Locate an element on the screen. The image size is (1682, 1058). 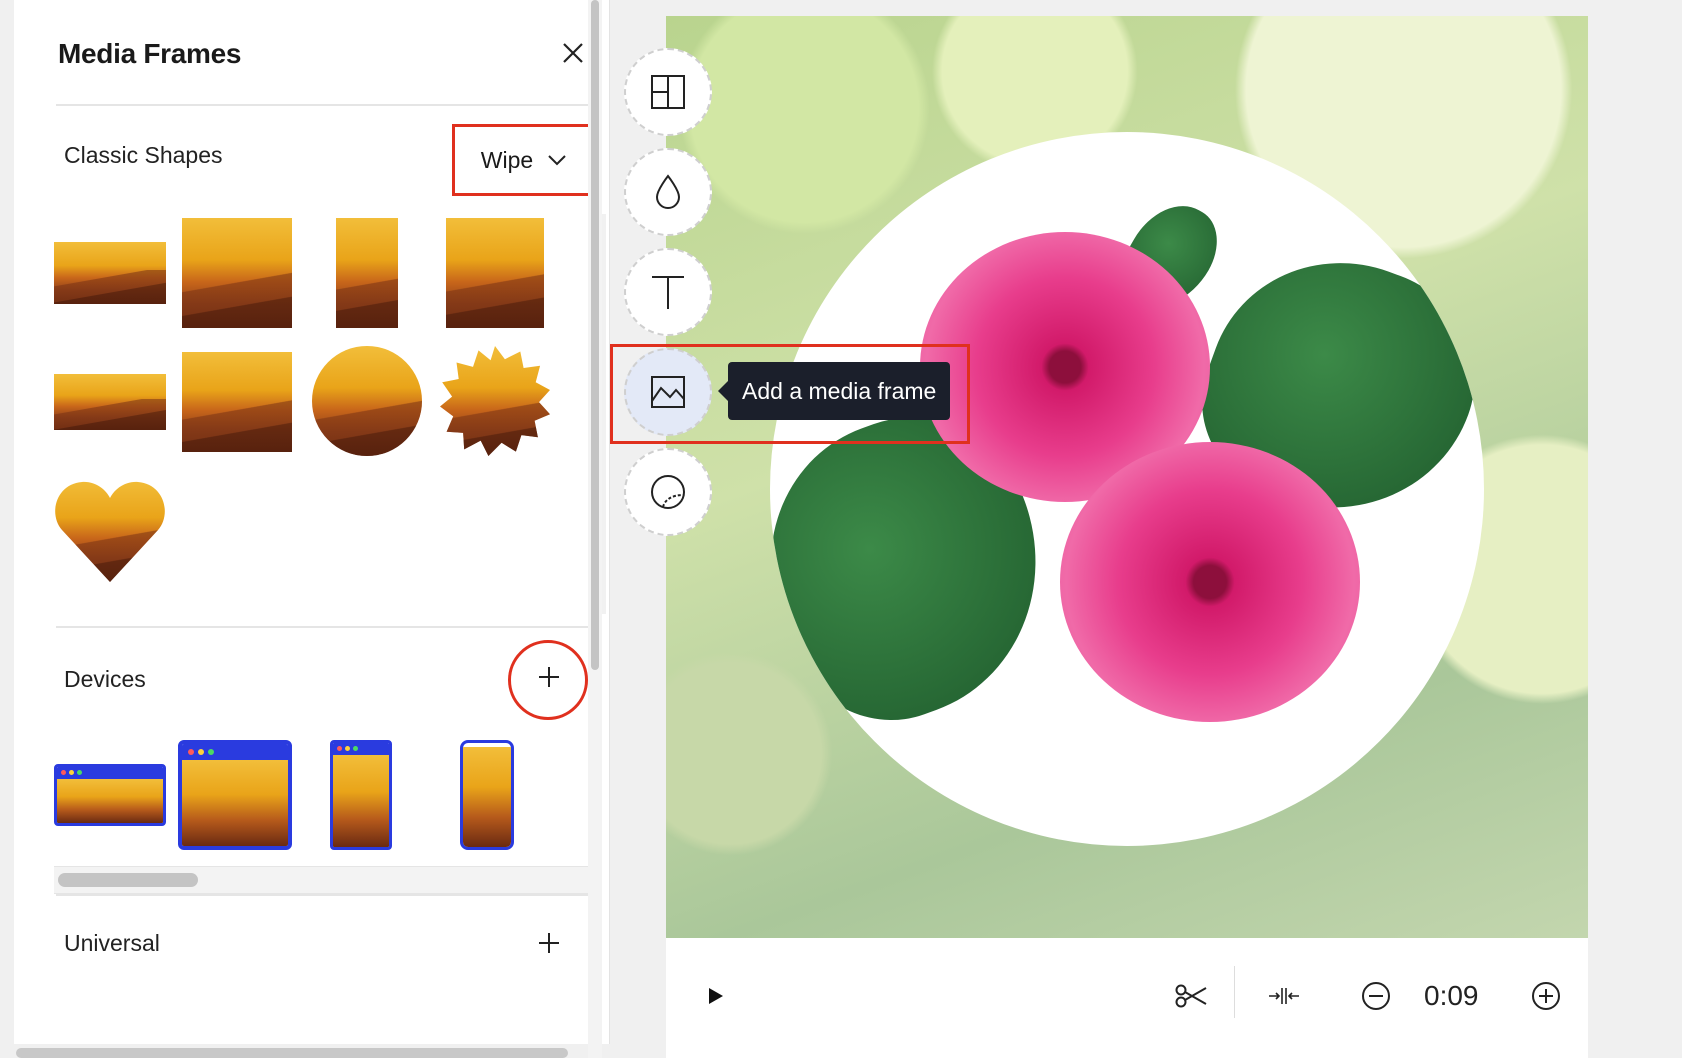
device-browser is located at coordinates (235, 795).